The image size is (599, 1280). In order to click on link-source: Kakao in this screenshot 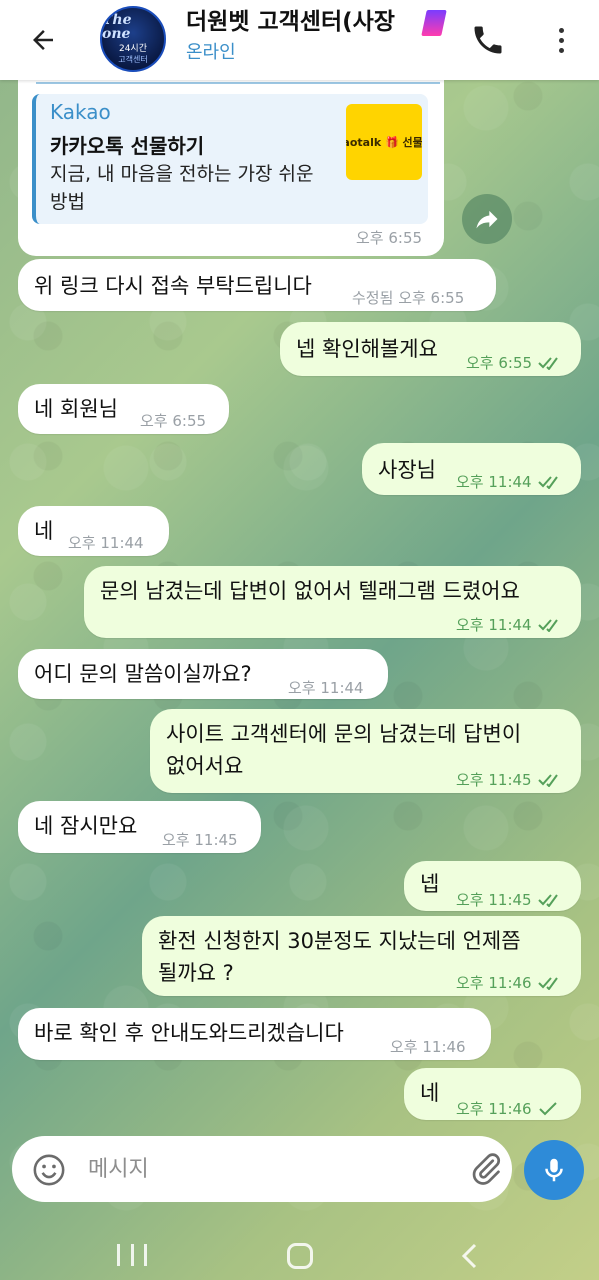, I will do `click(80, 112)`.